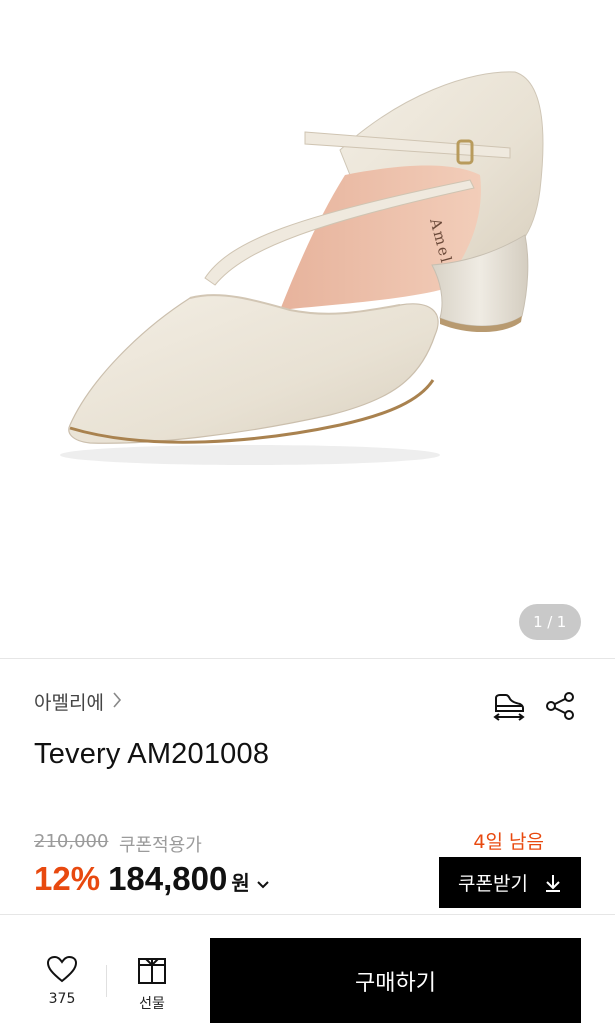 Image resolution: width=615 pixels, height=1024 pixels. What do you see at coordinates (168, 878) in the screenshot?
I see `sale-price: 184,800` at bounding box center [168, 878].